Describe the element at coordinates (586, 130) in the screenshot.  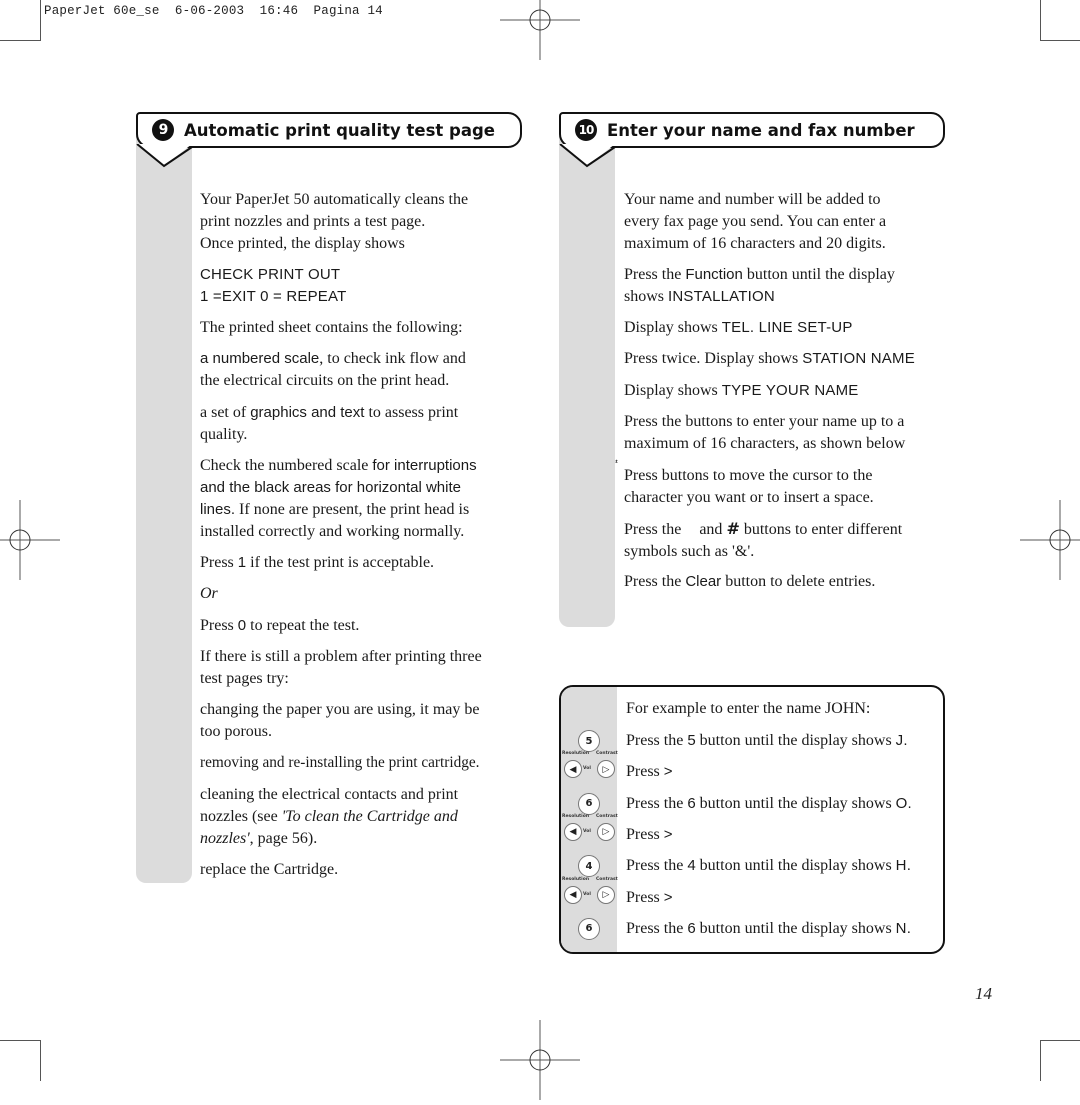
I see `step-number-badge: 10` at that location.